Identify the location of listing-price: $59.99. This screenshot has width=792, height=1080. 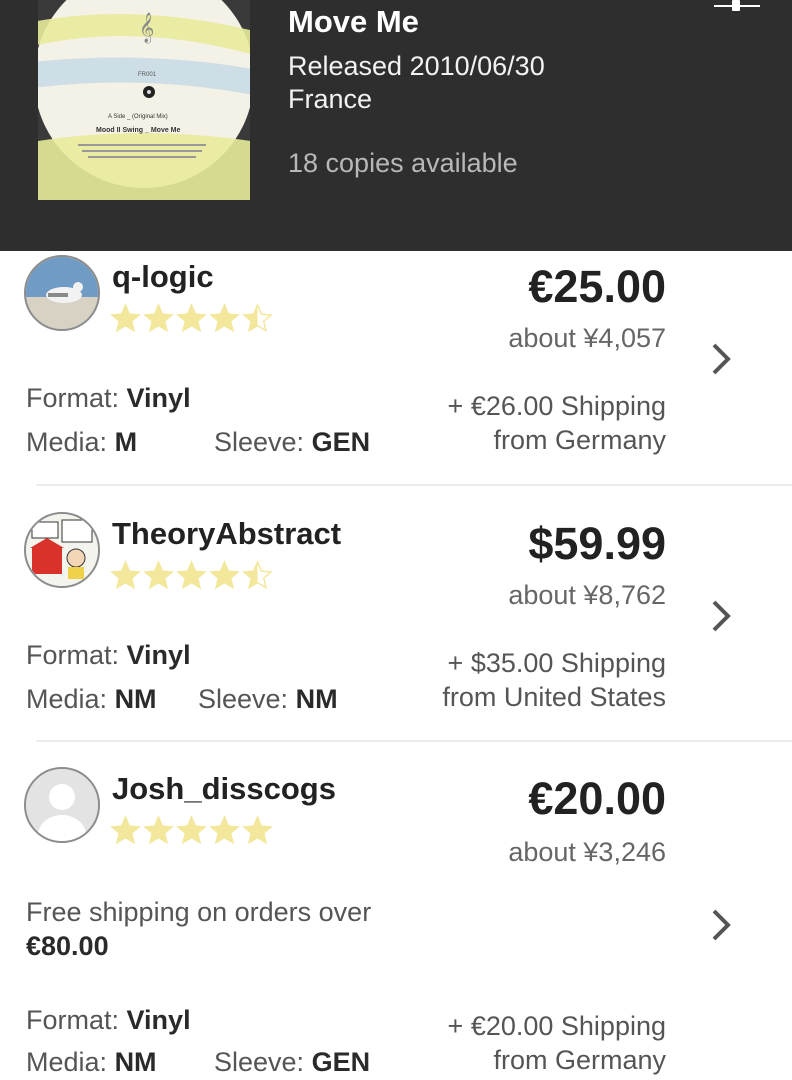
(597, 543).